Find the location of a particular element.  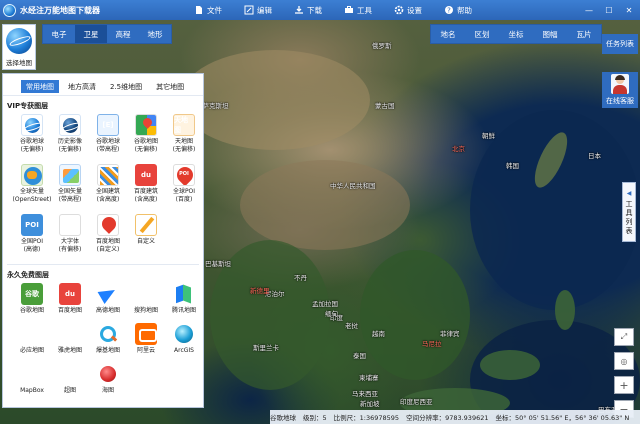

map-layer-item: SuperMap 超图 is located at coordinates (70, 381).